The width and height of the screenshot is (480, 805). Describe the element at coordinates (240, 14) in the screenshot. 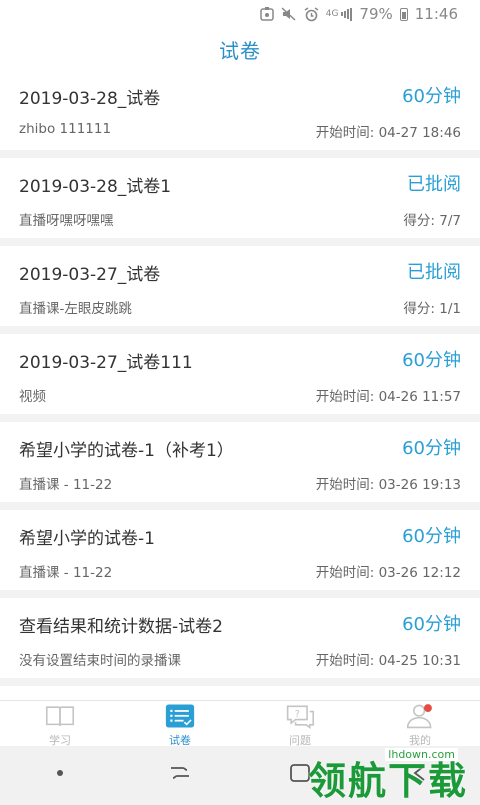

I see `status-bar: 4G 79% 11:46` at that location.